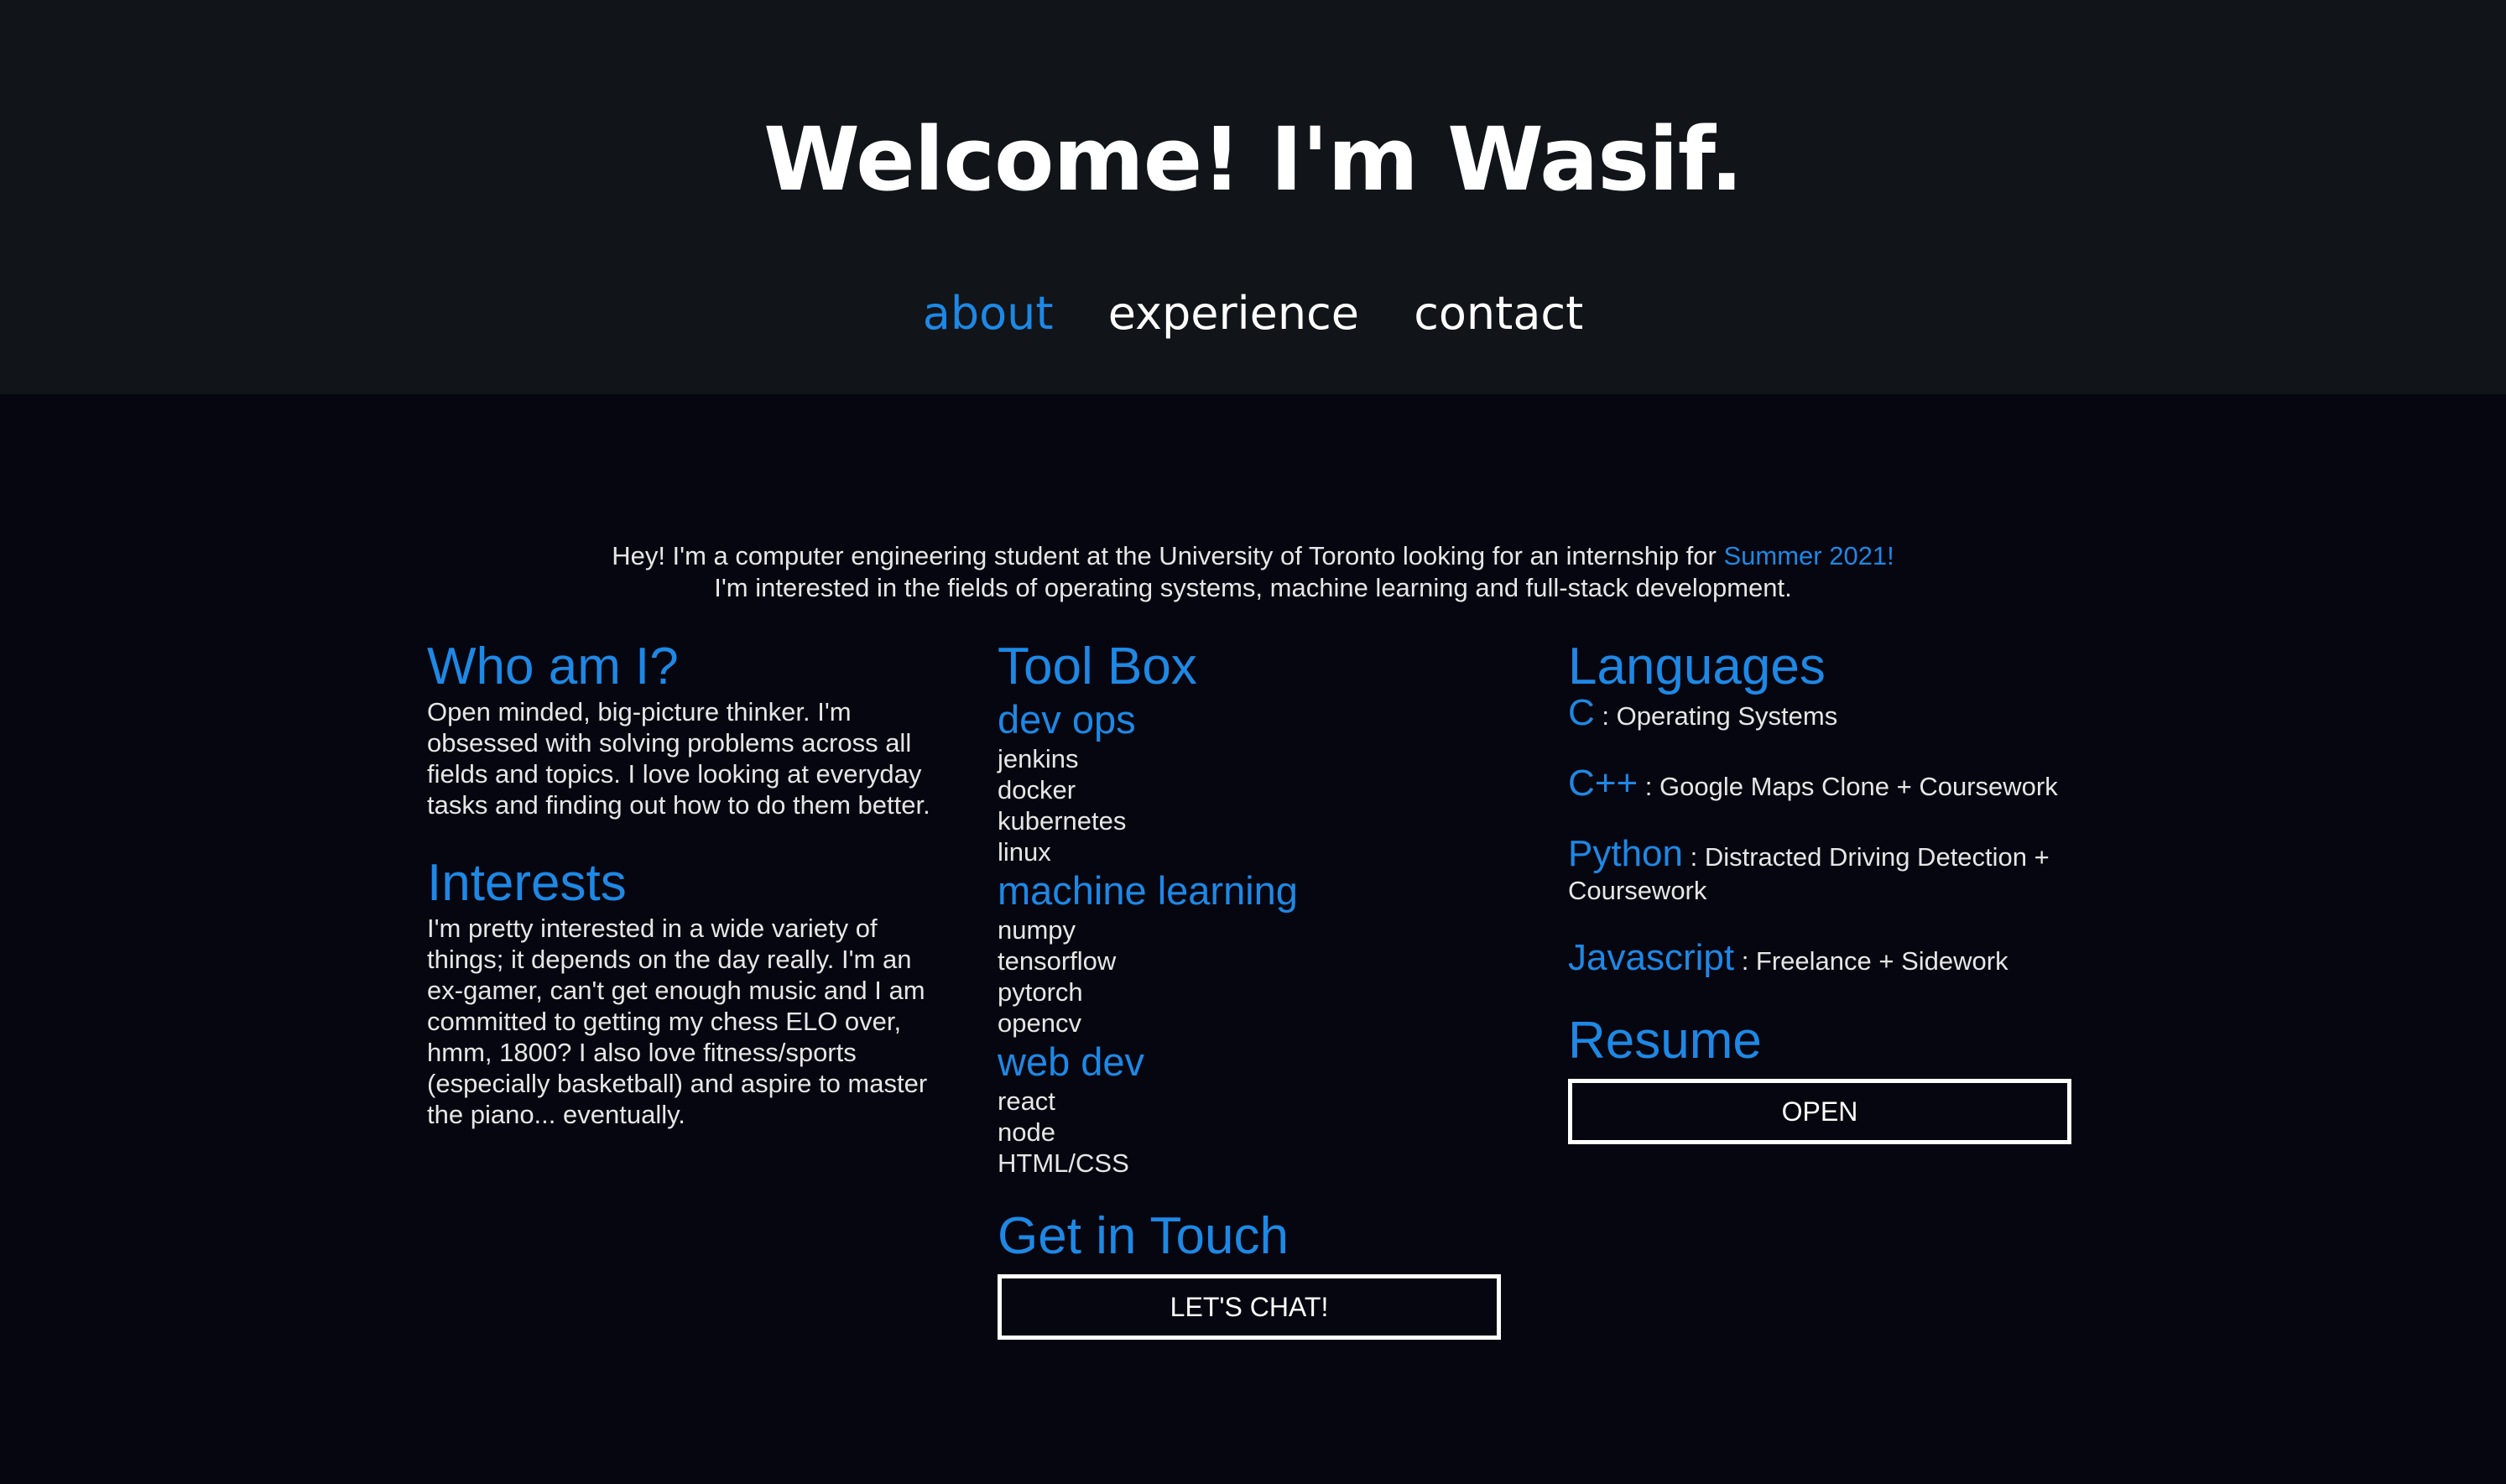 The image size is (2506, 1484). I want to click on language-item-javascript: Javascript : Freelance + Sidework, so click(1819, 959).